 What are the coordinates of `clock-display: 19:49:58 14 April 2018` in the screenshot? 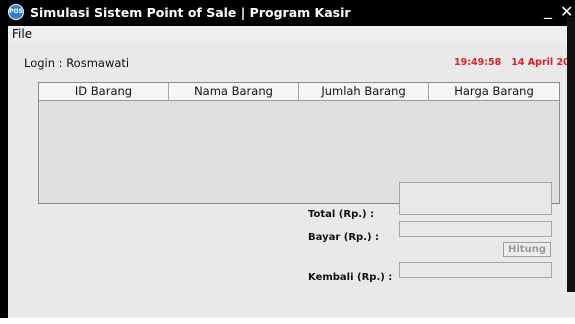 It's located at (514, 62).